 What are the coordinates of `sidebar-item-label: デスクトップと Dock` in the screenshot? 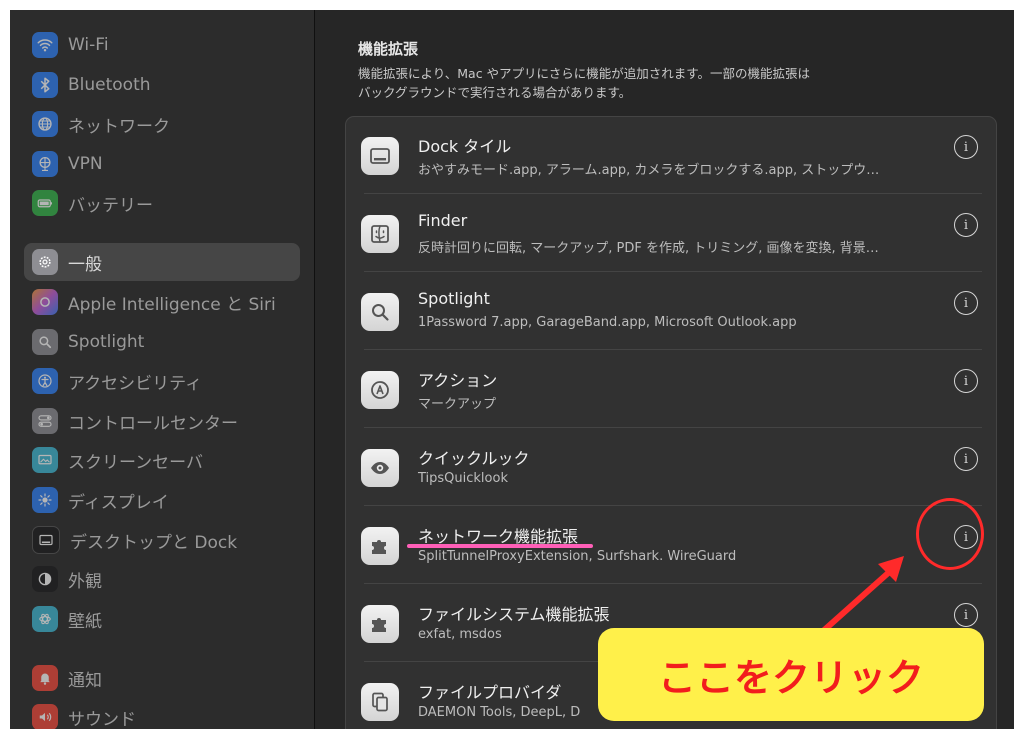 It's located at (154, 542).